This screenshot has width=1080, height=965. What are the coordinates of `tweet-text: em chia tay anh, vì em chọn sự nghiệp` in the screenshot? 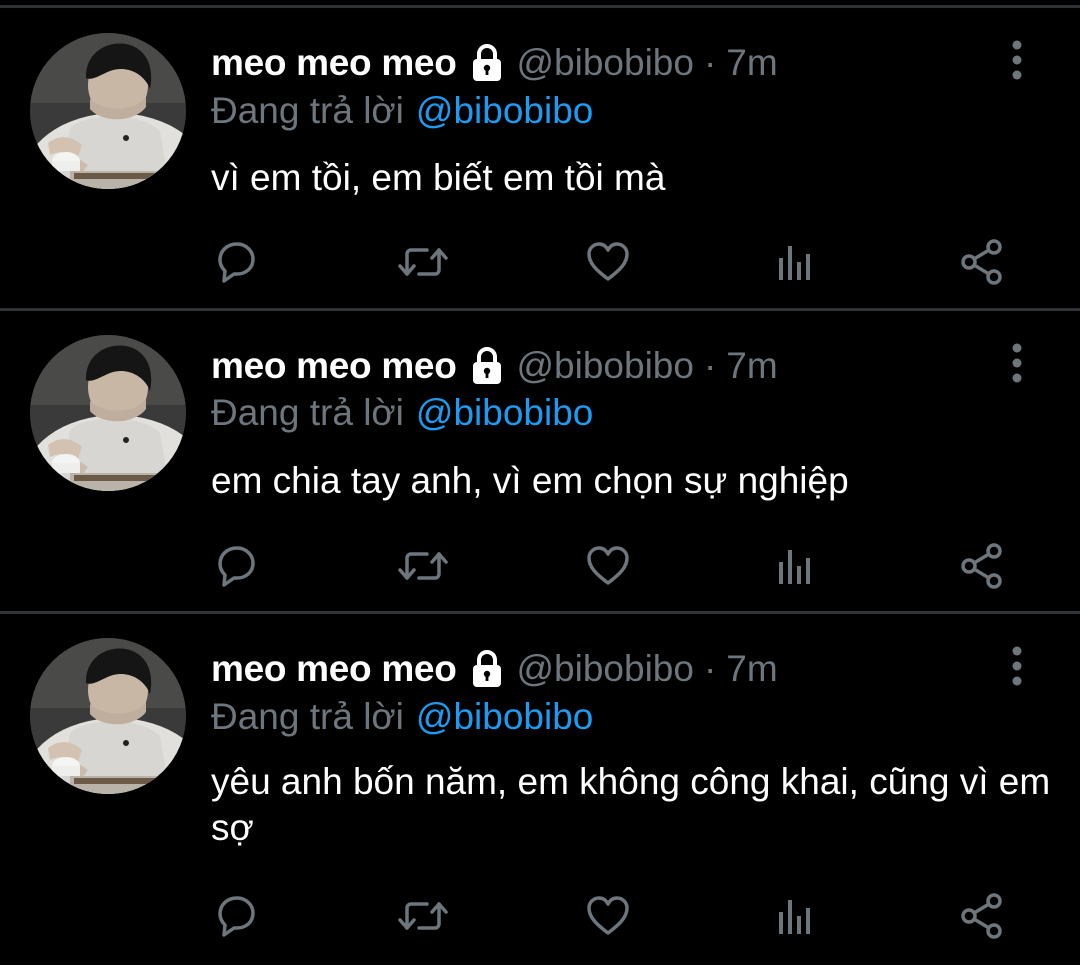 It's located at (530, 480).